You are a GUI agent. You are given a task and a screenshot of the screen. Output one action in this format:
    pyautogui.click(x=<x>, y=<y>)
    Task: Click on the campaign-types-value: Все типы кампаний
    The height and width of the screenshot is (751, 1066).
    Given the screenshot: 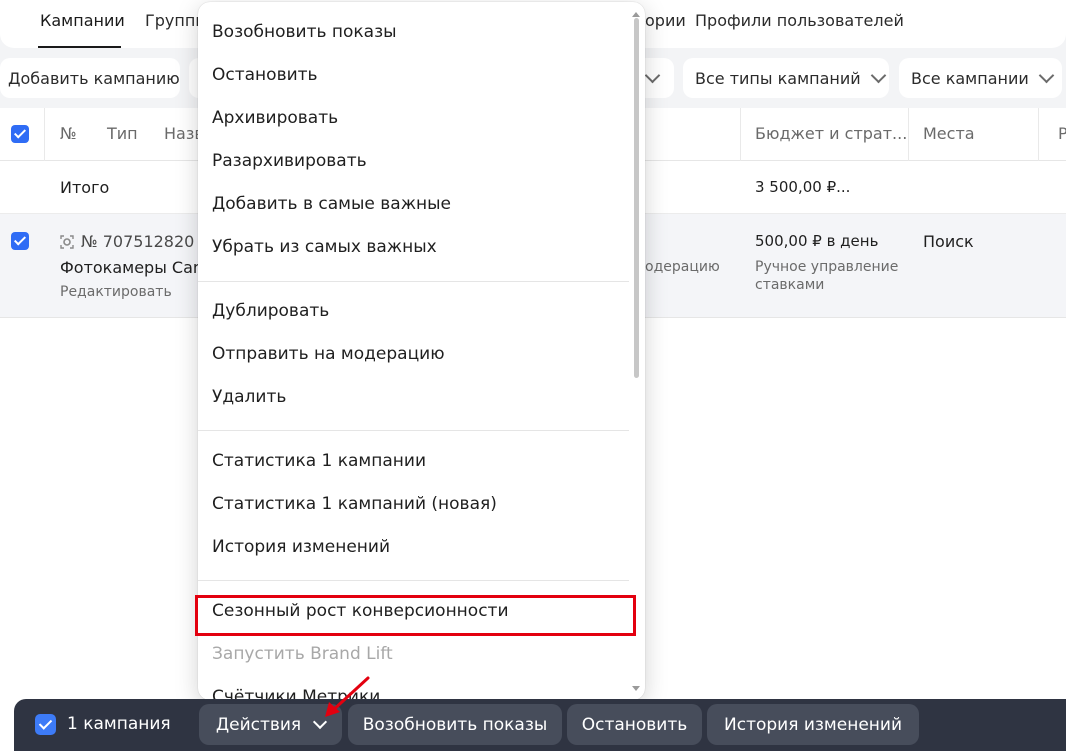 What is the action you would take?
    pyautogui.click(x=778, y=78)
    